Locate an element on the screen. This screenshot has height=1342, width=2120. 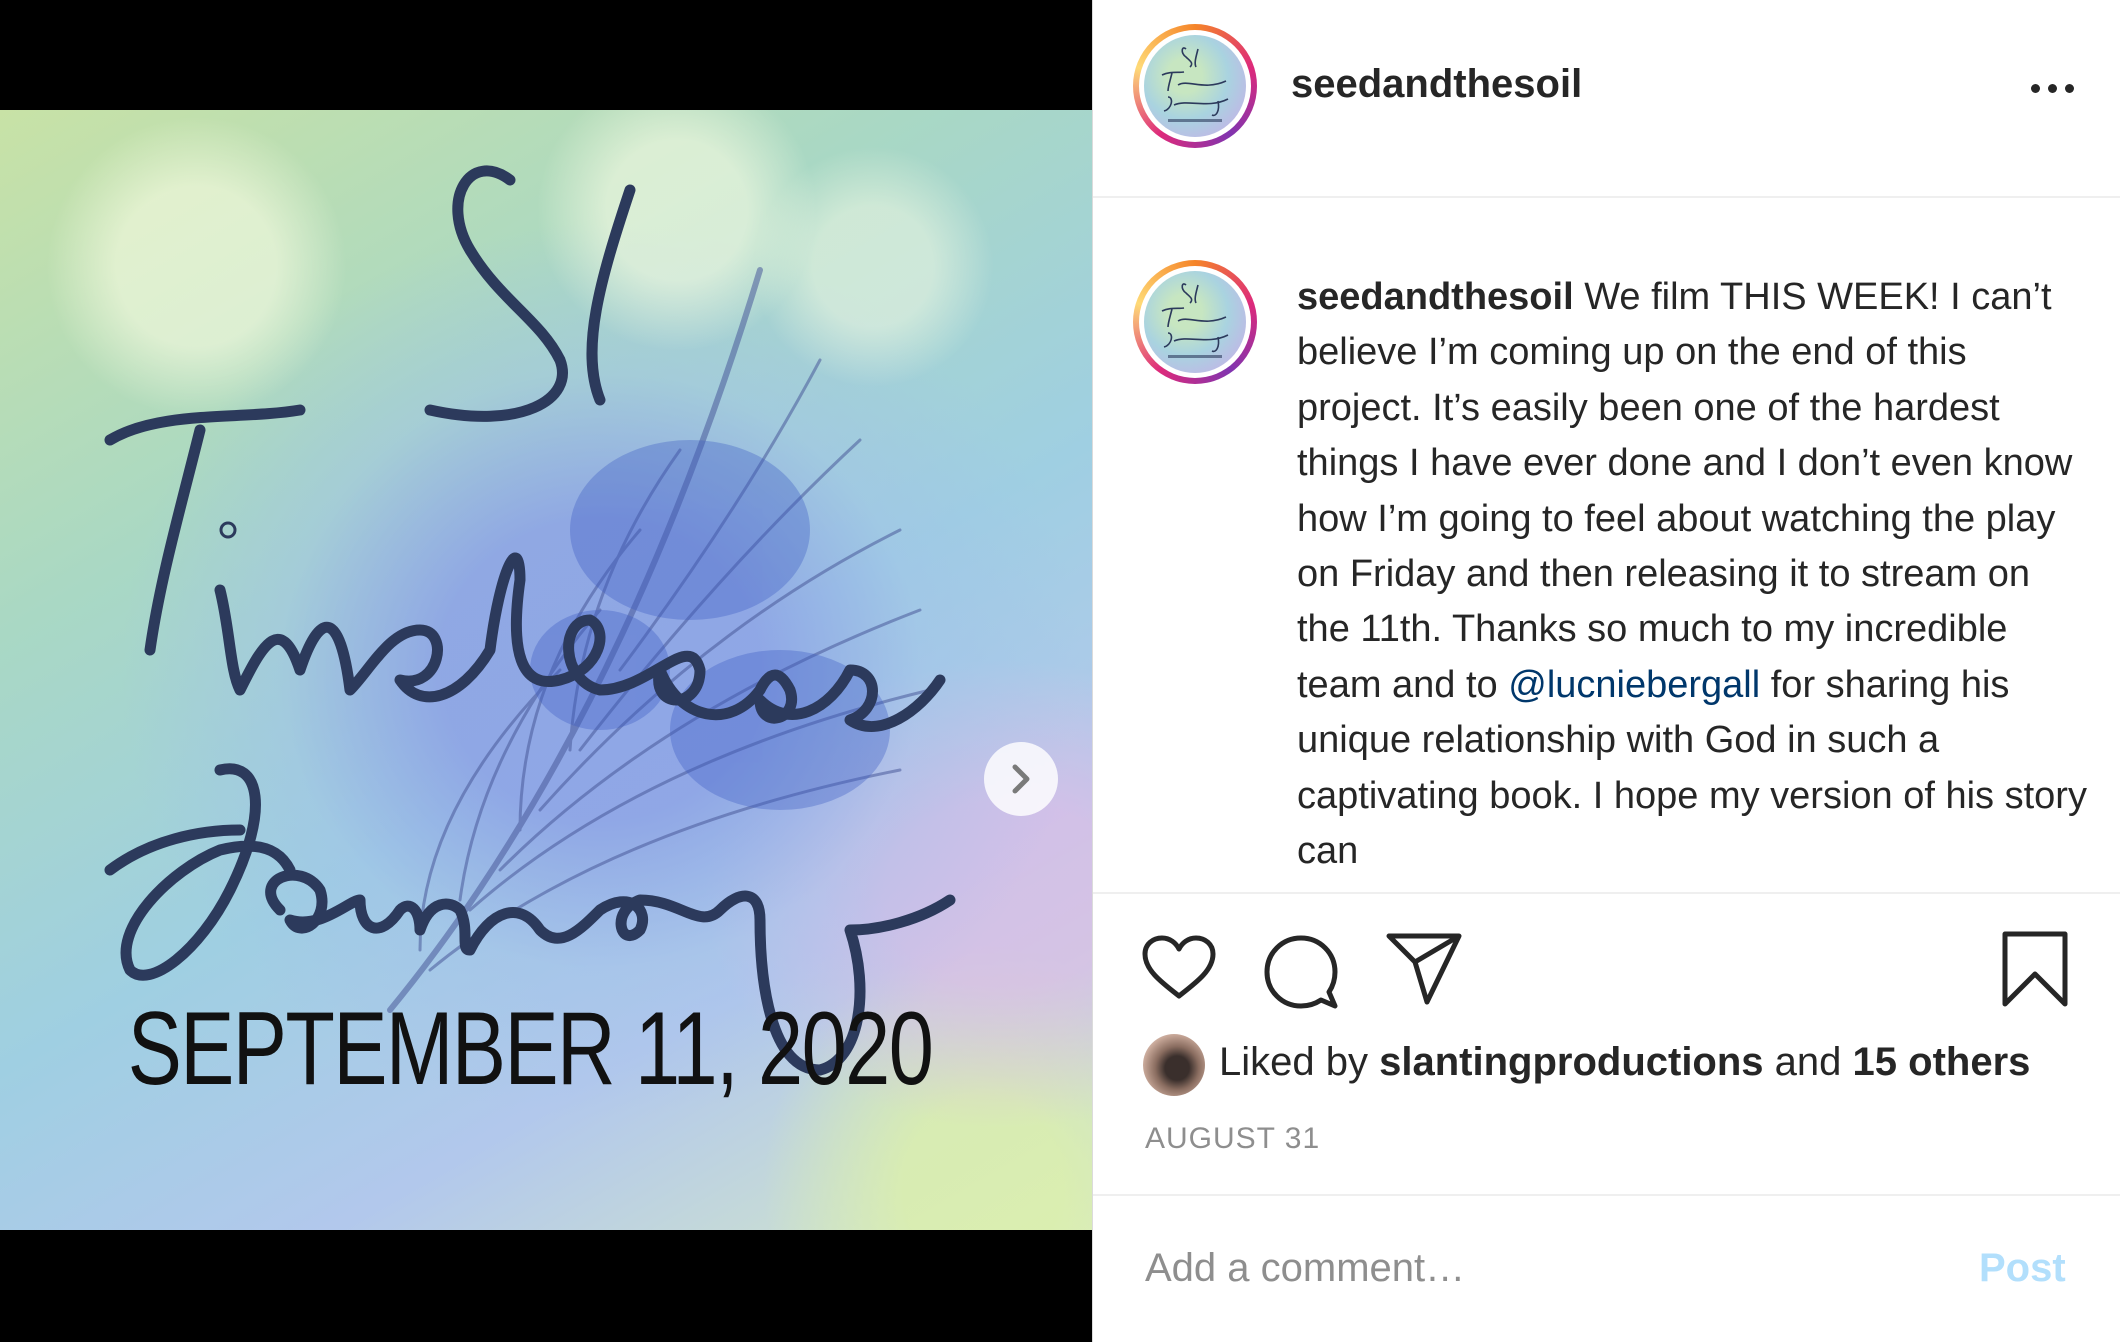
event-date-text: SEPTEMBER 11, 2020 is located at coordinates (530, 1049).